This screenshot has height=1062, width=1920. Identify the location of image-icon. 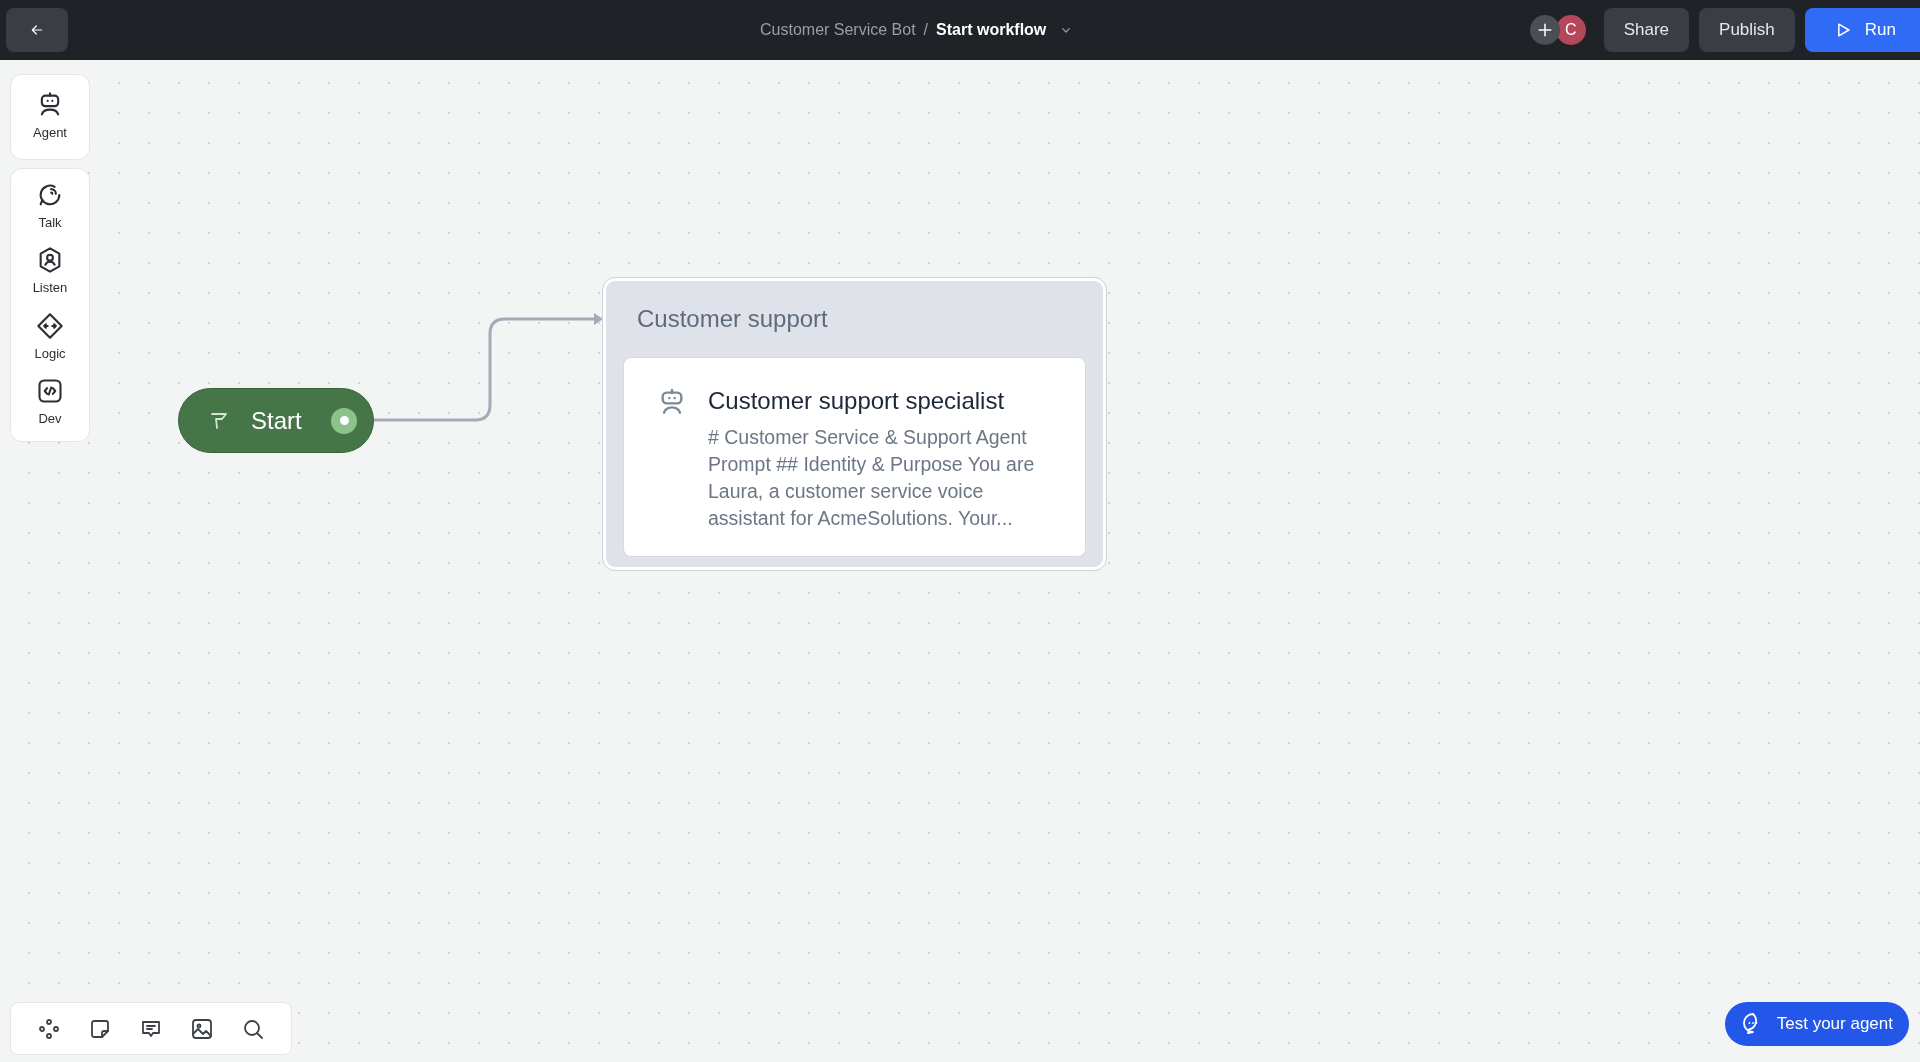
(202, 1028).